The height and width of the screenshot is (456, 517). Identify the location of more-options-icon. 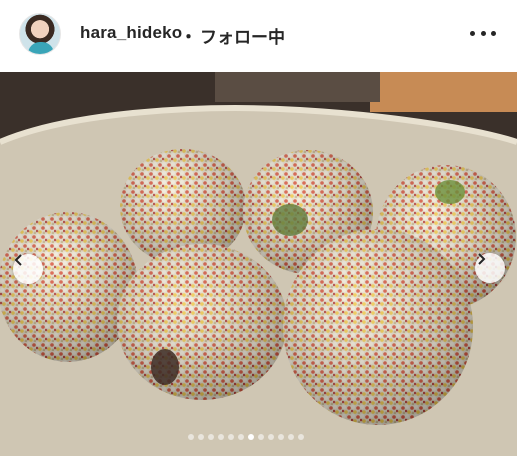
(483, 33).